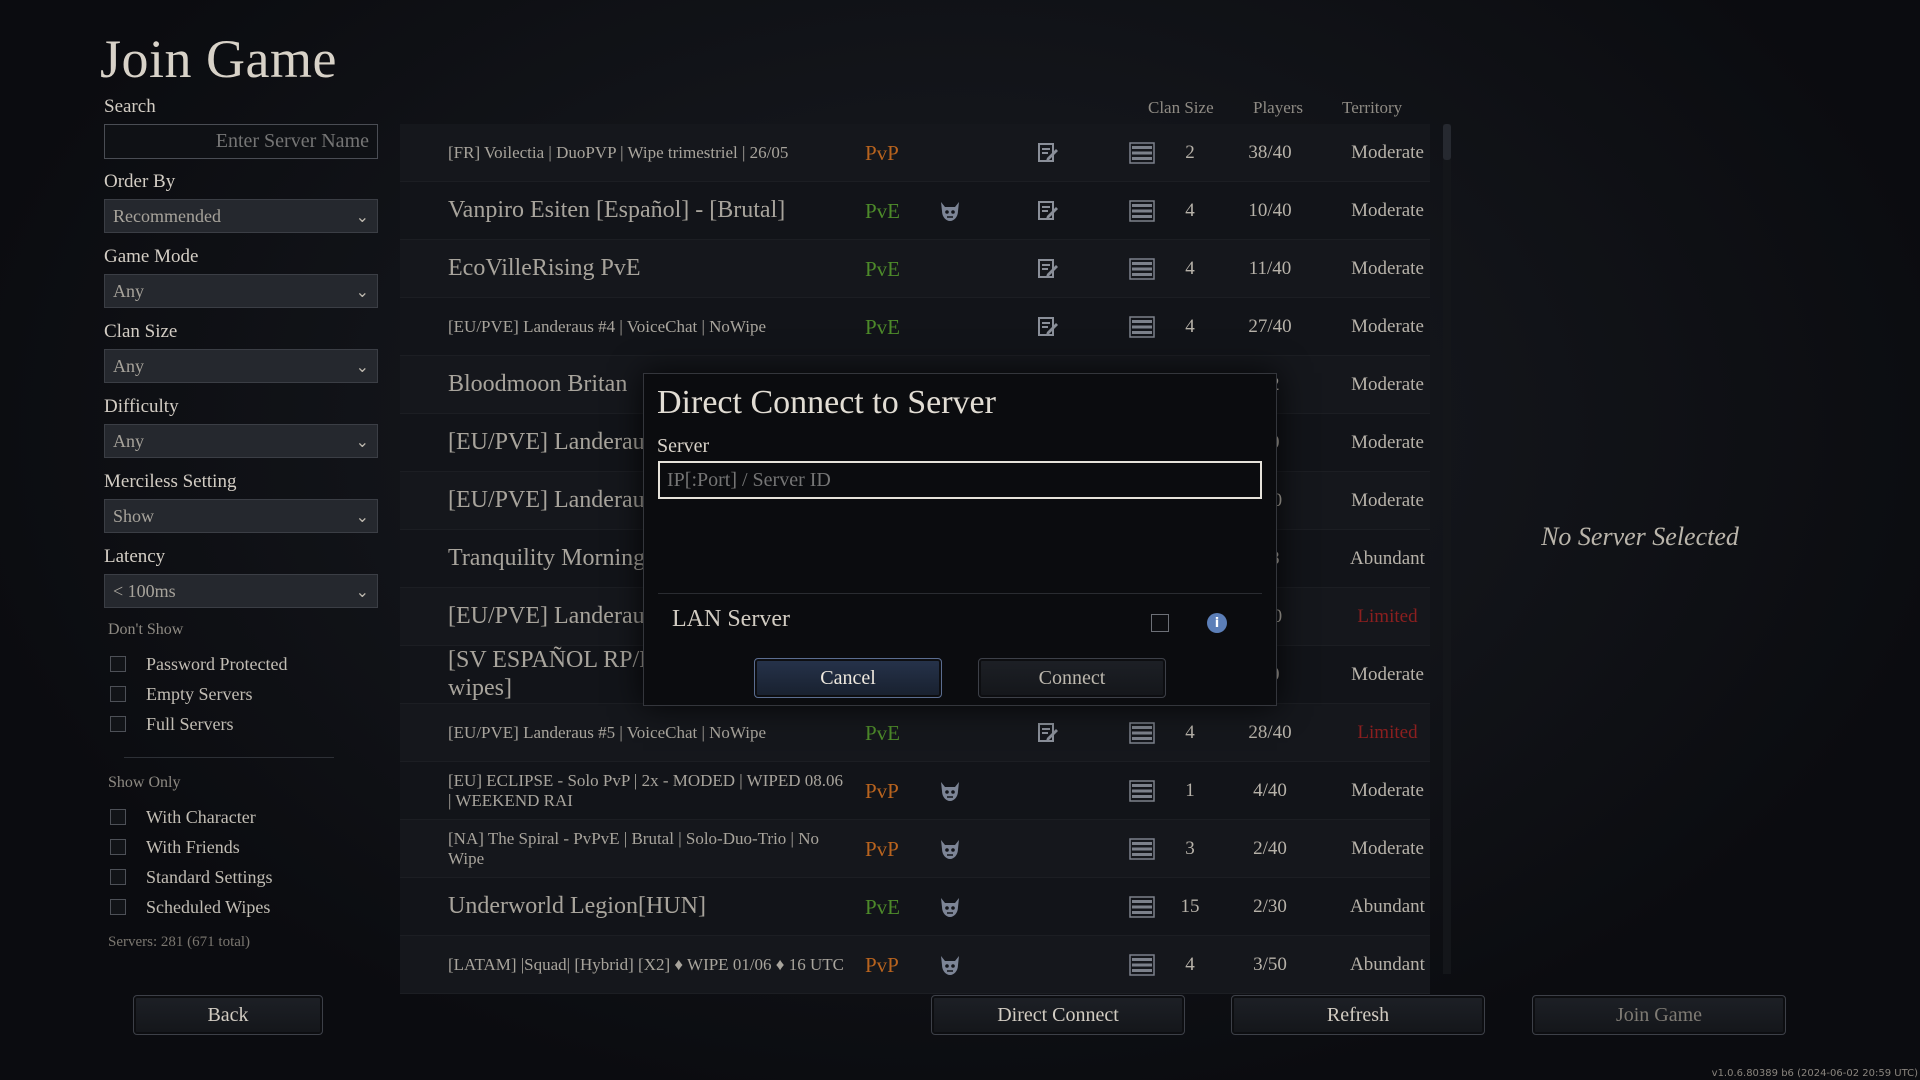 This screenshot has height=1080, width=1920. I want to click on players-value: 11/40, so click(1270, 268).